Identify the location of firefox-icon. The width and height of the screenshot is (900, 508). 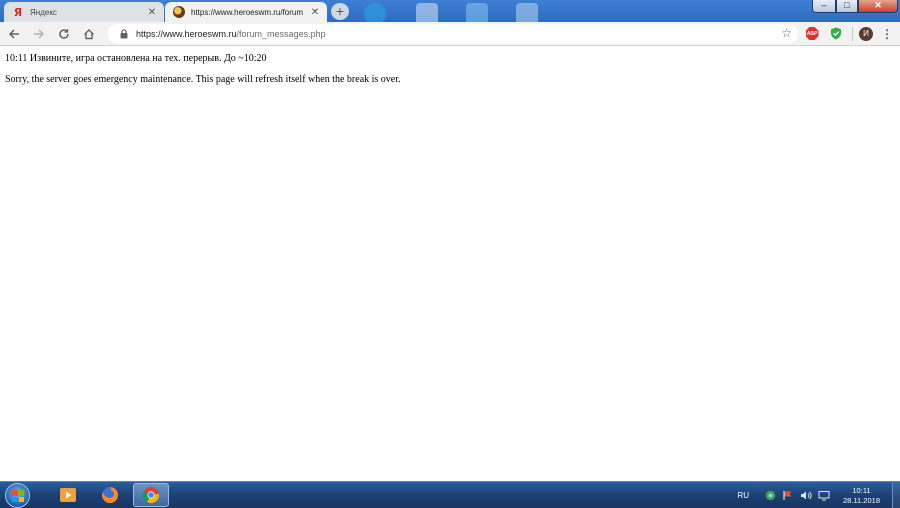
(109, 495).